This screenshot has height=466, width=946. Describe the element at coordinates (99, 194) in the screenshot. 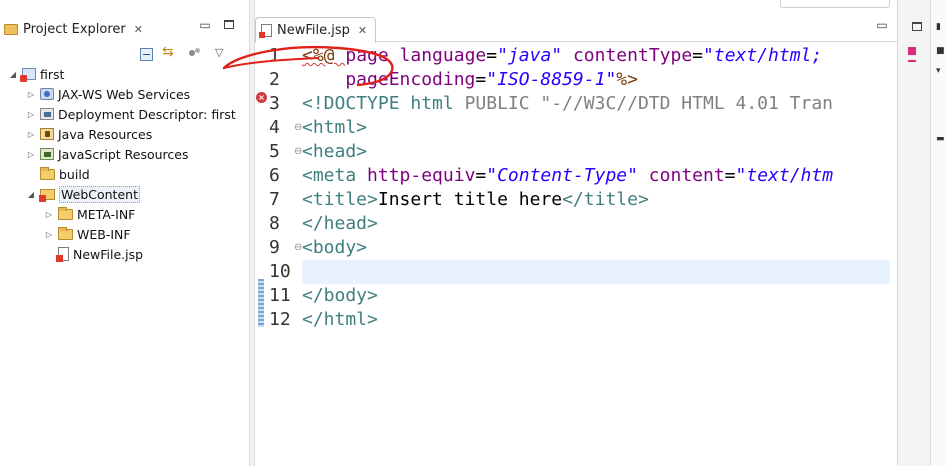

I see `tree-item-label: WebContent` at that location.